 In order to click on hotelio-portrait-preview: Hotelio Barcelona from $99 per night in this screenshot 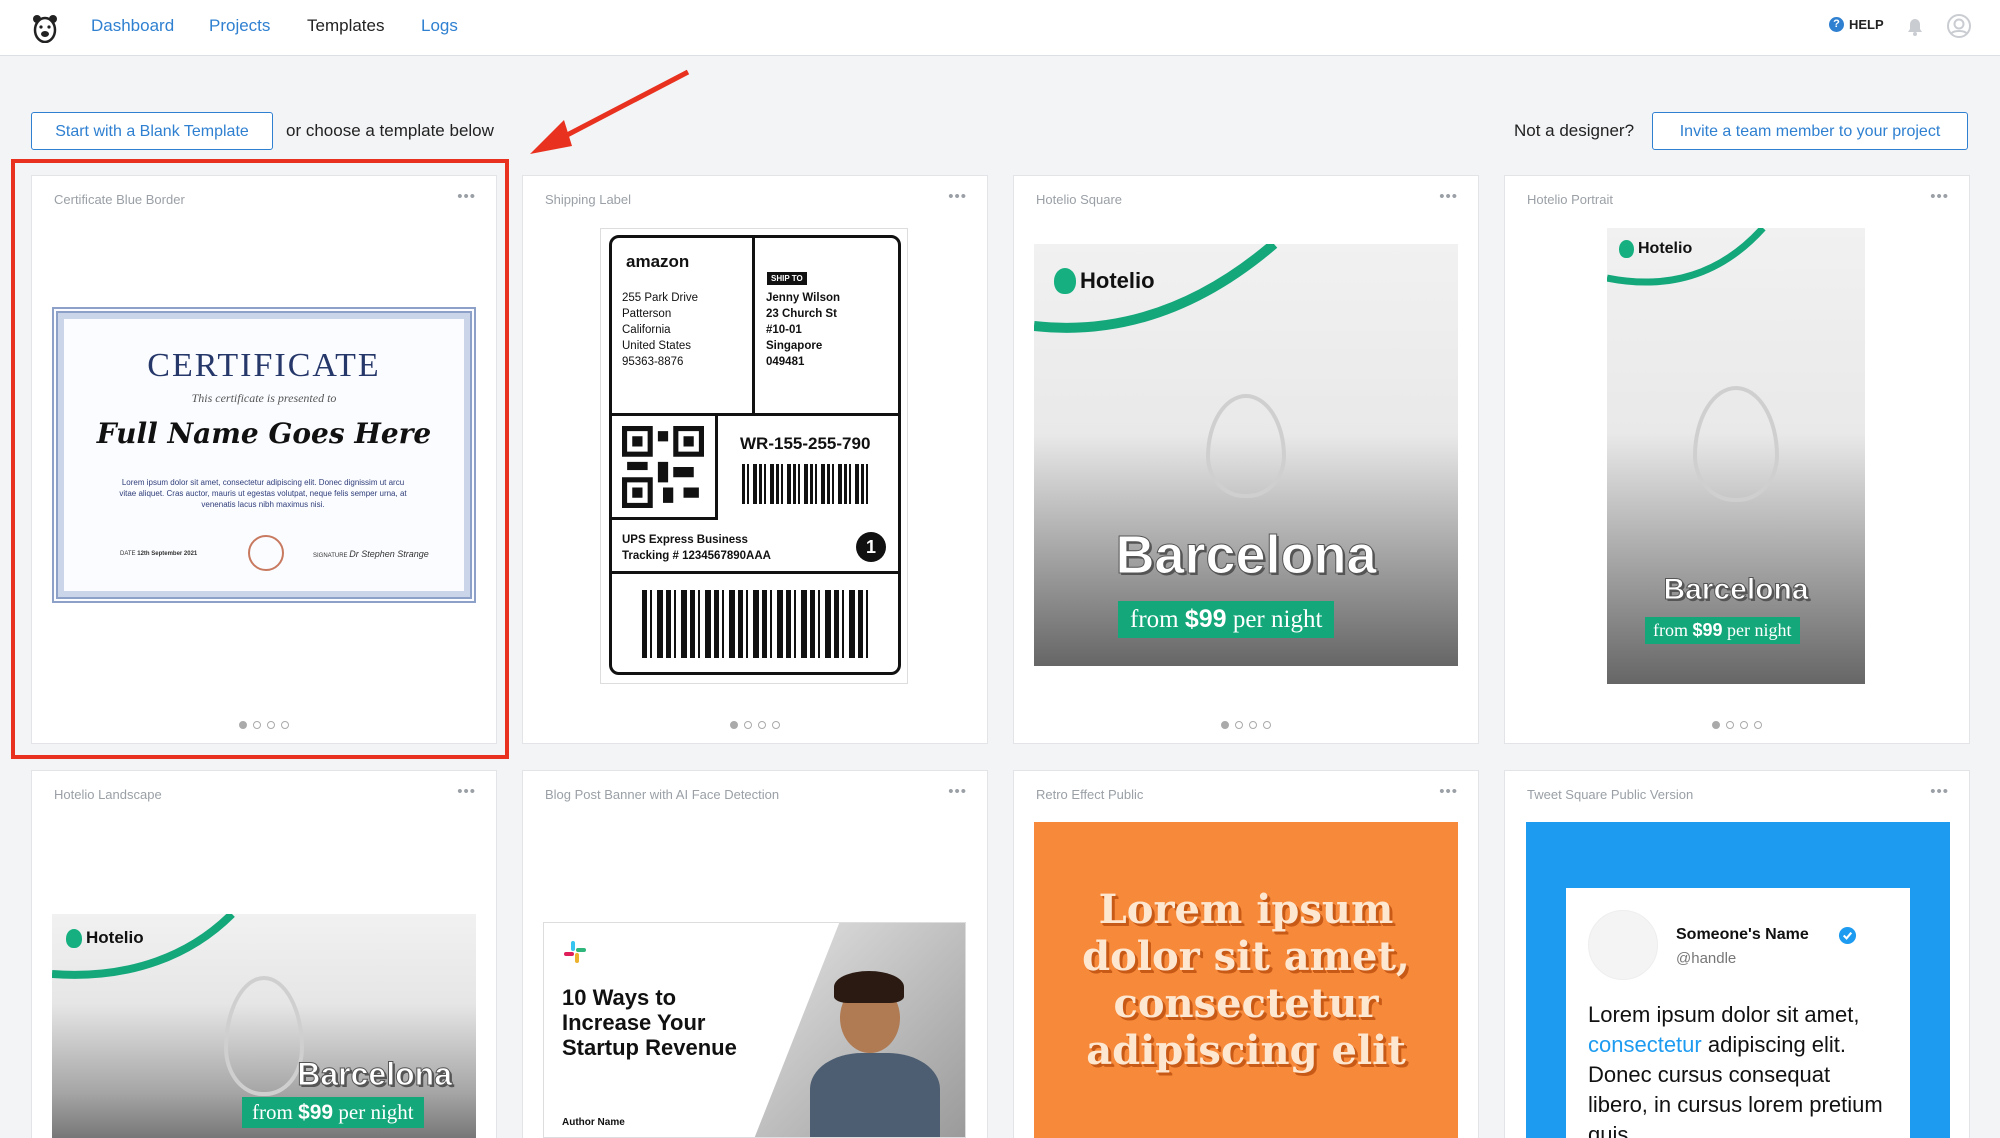, I will do `click(1736, 456)`.